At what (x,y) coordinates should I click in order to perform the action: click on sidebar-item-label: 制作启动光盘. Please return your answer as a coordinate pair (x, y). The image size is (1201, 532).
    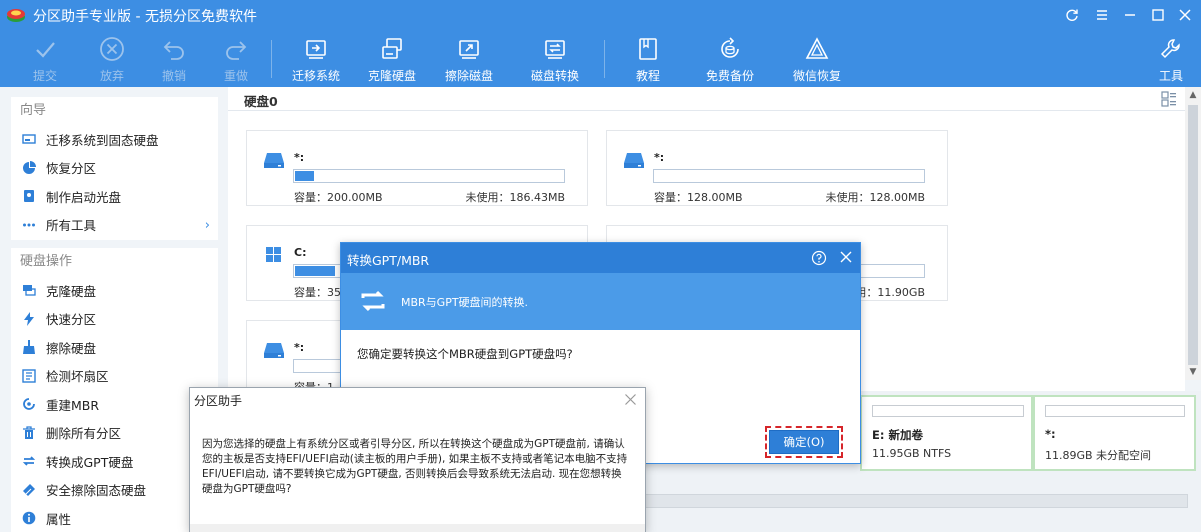
    Looking at the image, I should click on (84, 197).